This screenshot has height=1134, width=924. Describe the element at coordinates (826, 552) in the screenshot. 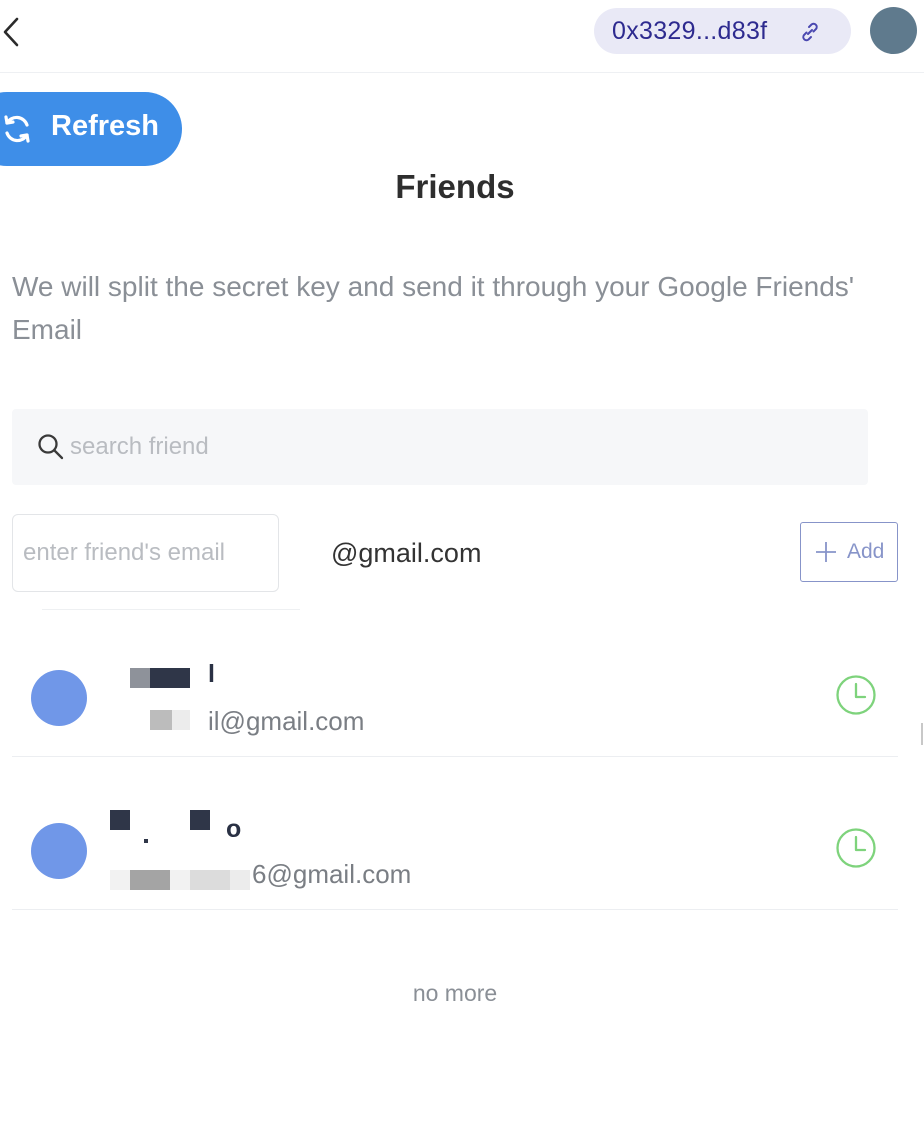

I see `plus-icon` at that location.